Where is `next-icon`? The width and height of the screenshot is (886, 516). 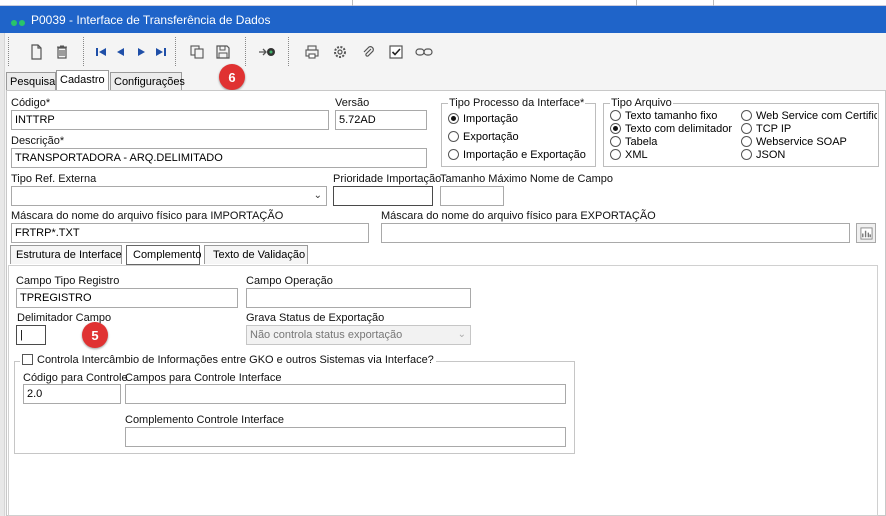 next-icon is located at coordinates (141, 52).